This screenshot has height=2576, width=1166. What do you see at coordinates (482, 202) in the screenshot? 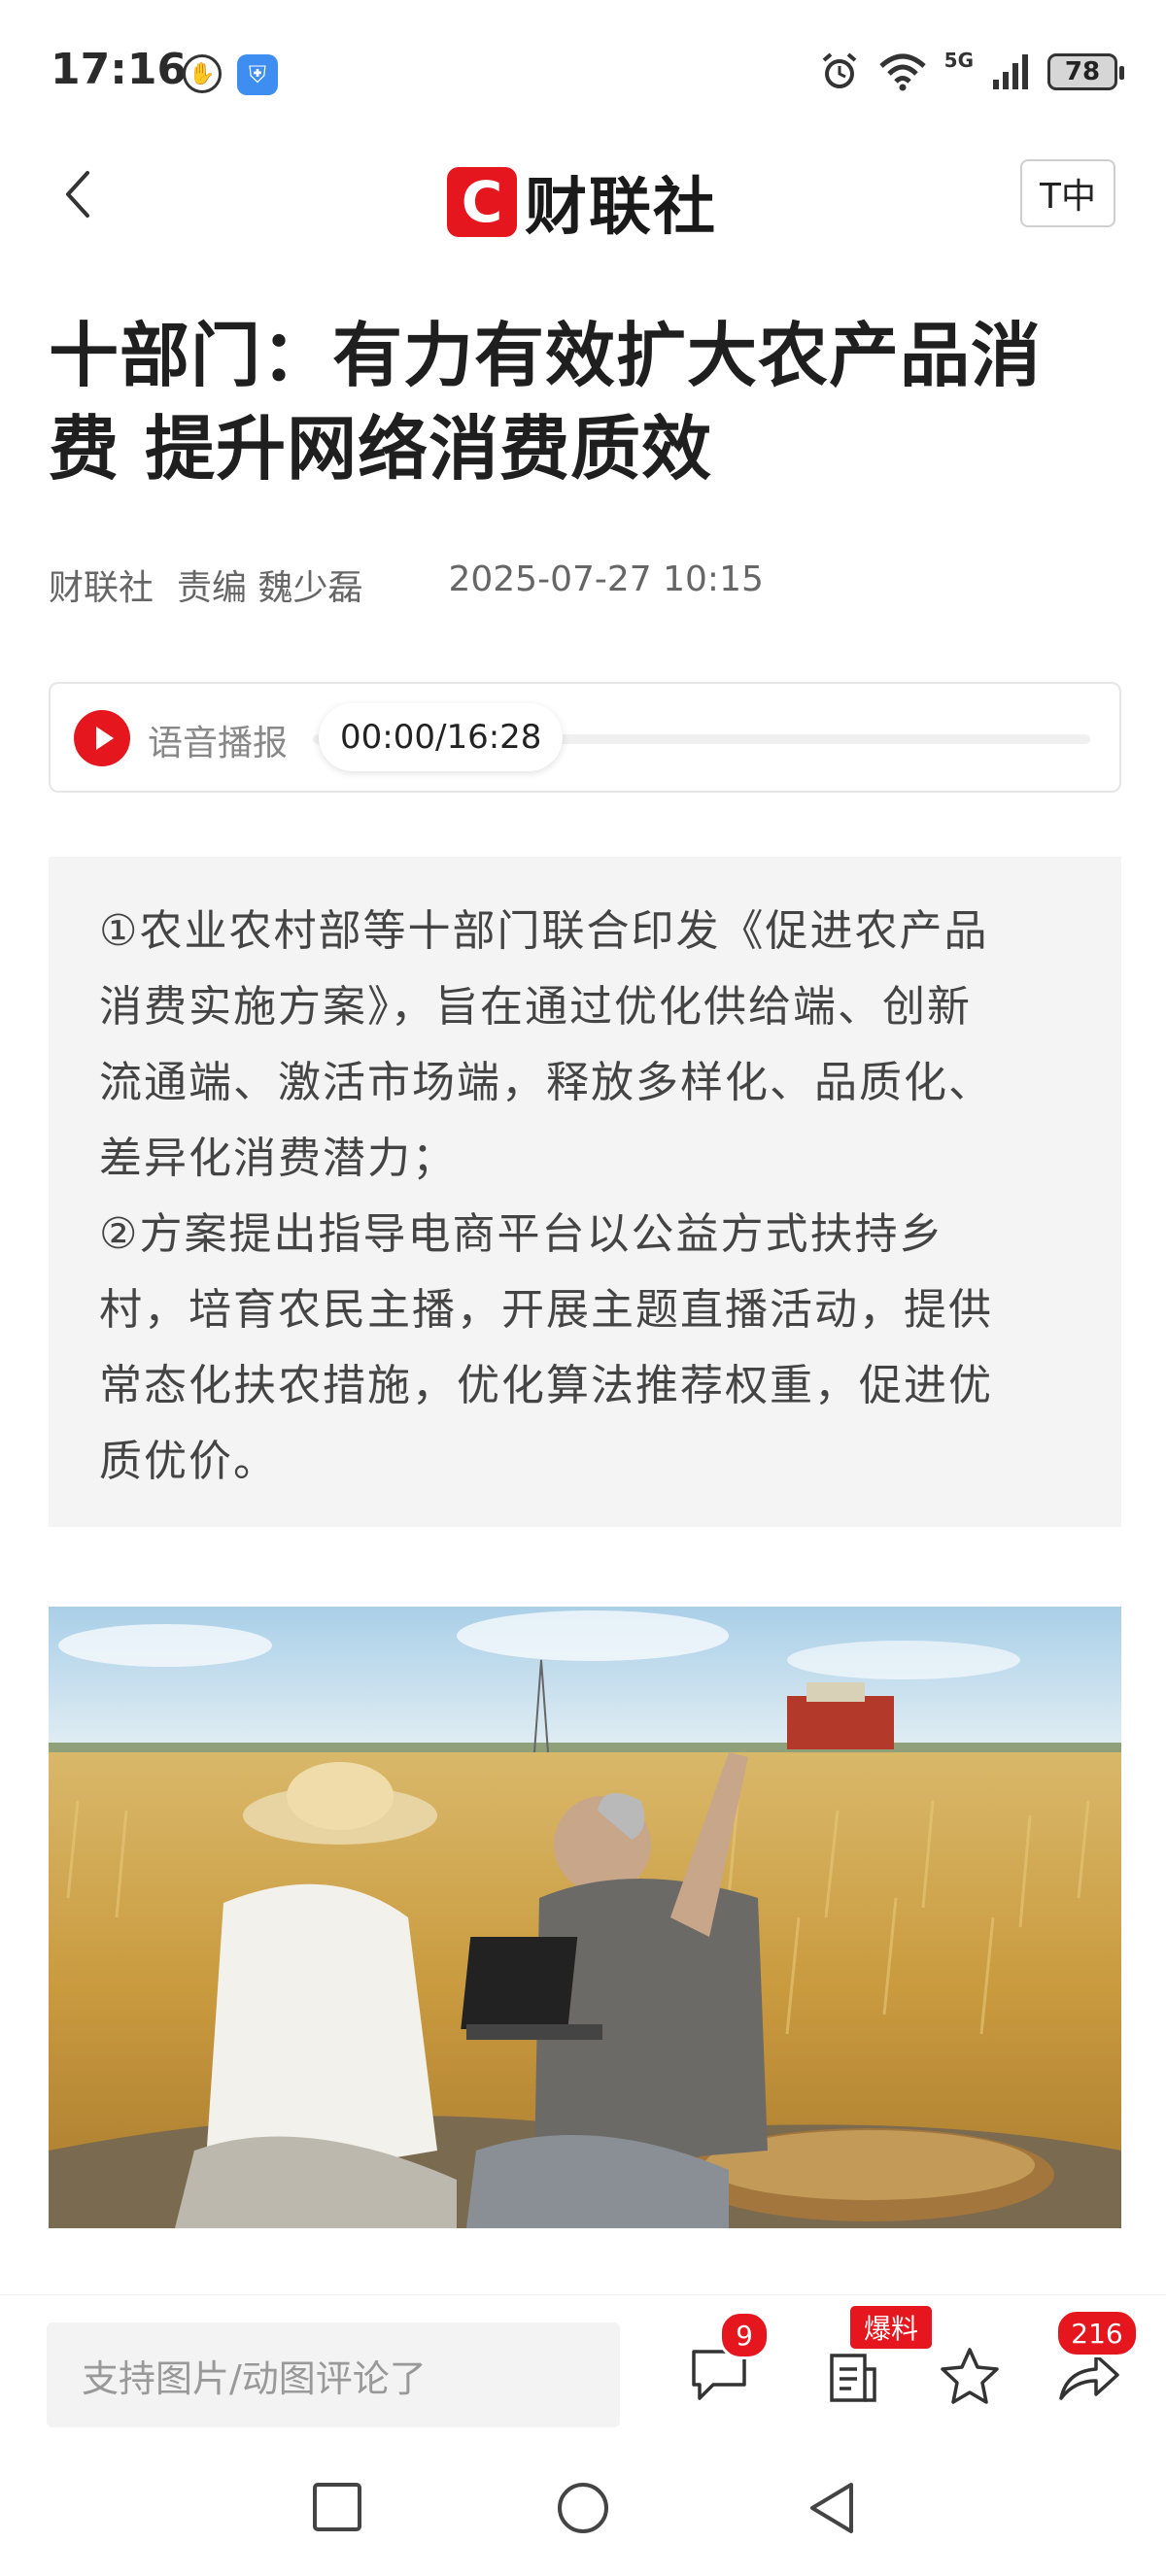
I see `logo-mark: C` at bounding box center [482, 202].